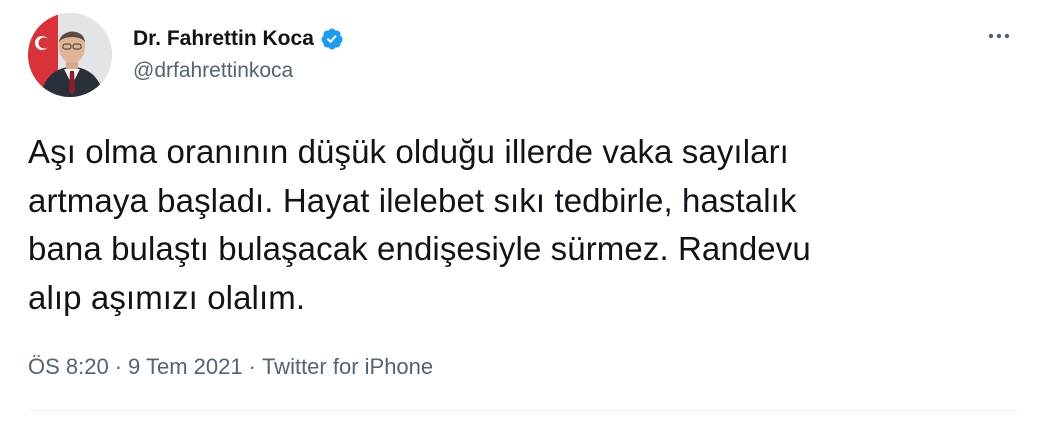  I want to click on author-display-name: Dr. Fahrettin Koca, so click(223, 39).